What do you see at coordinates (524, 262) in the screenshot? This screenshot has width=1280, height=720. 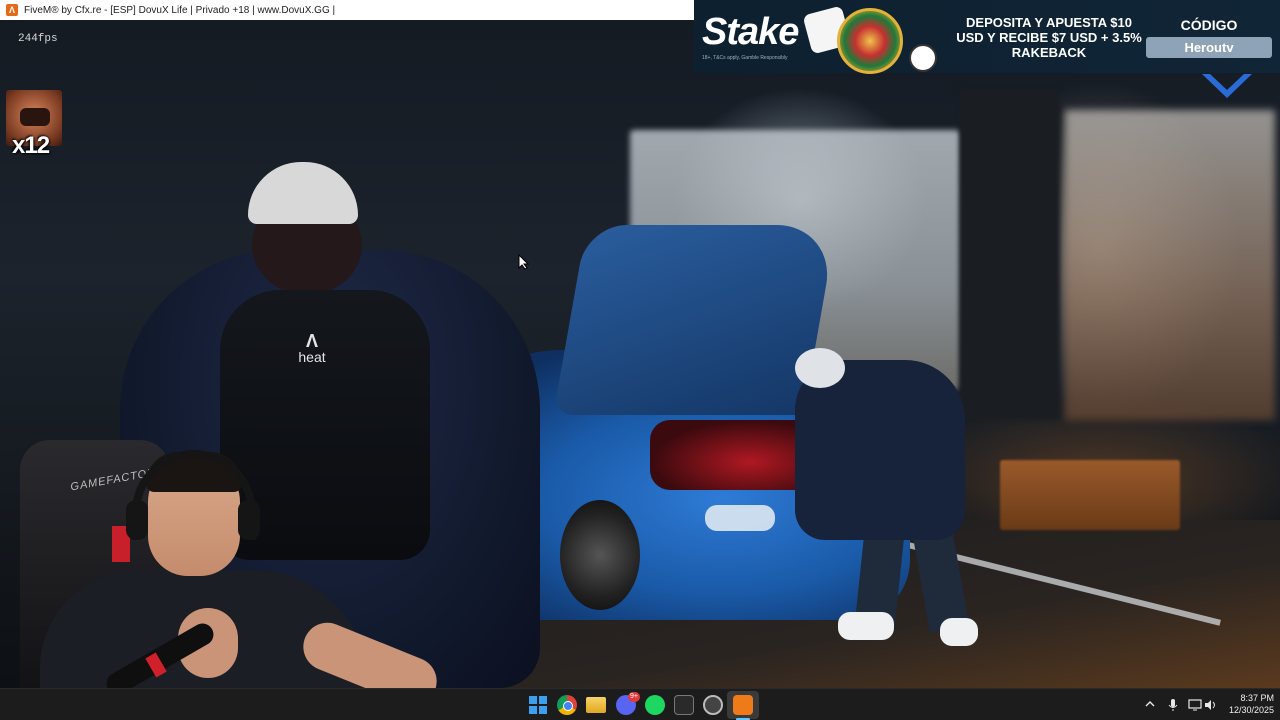 I see `mouse-cursor-icon` at bounding box center [524, 262].